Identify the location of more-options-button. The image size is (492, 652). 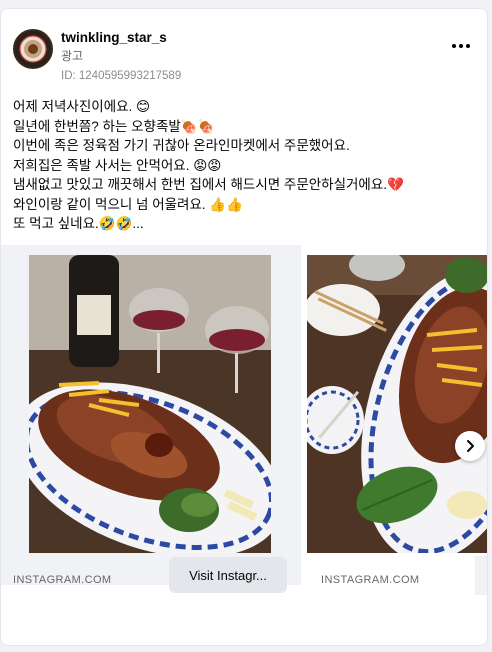
(461, 46).